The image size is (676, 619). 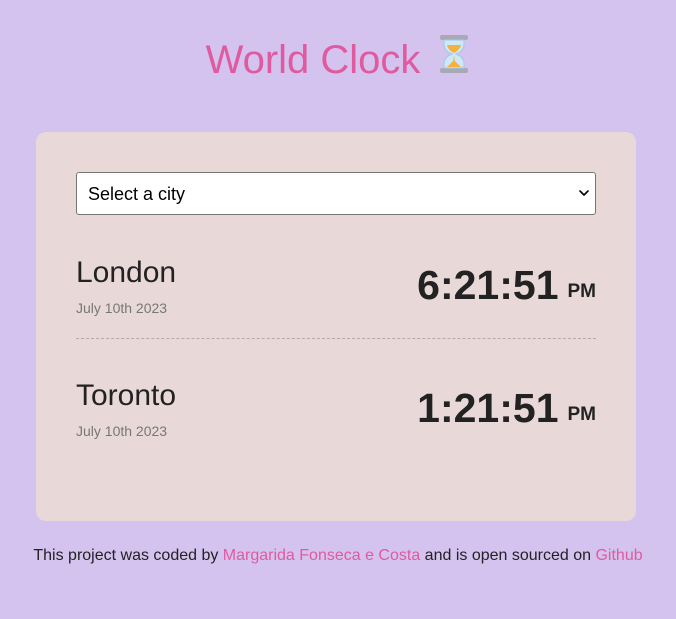 I want to click on author-link: Margarida Fonseca e Costa, so click(x=321, y=555).